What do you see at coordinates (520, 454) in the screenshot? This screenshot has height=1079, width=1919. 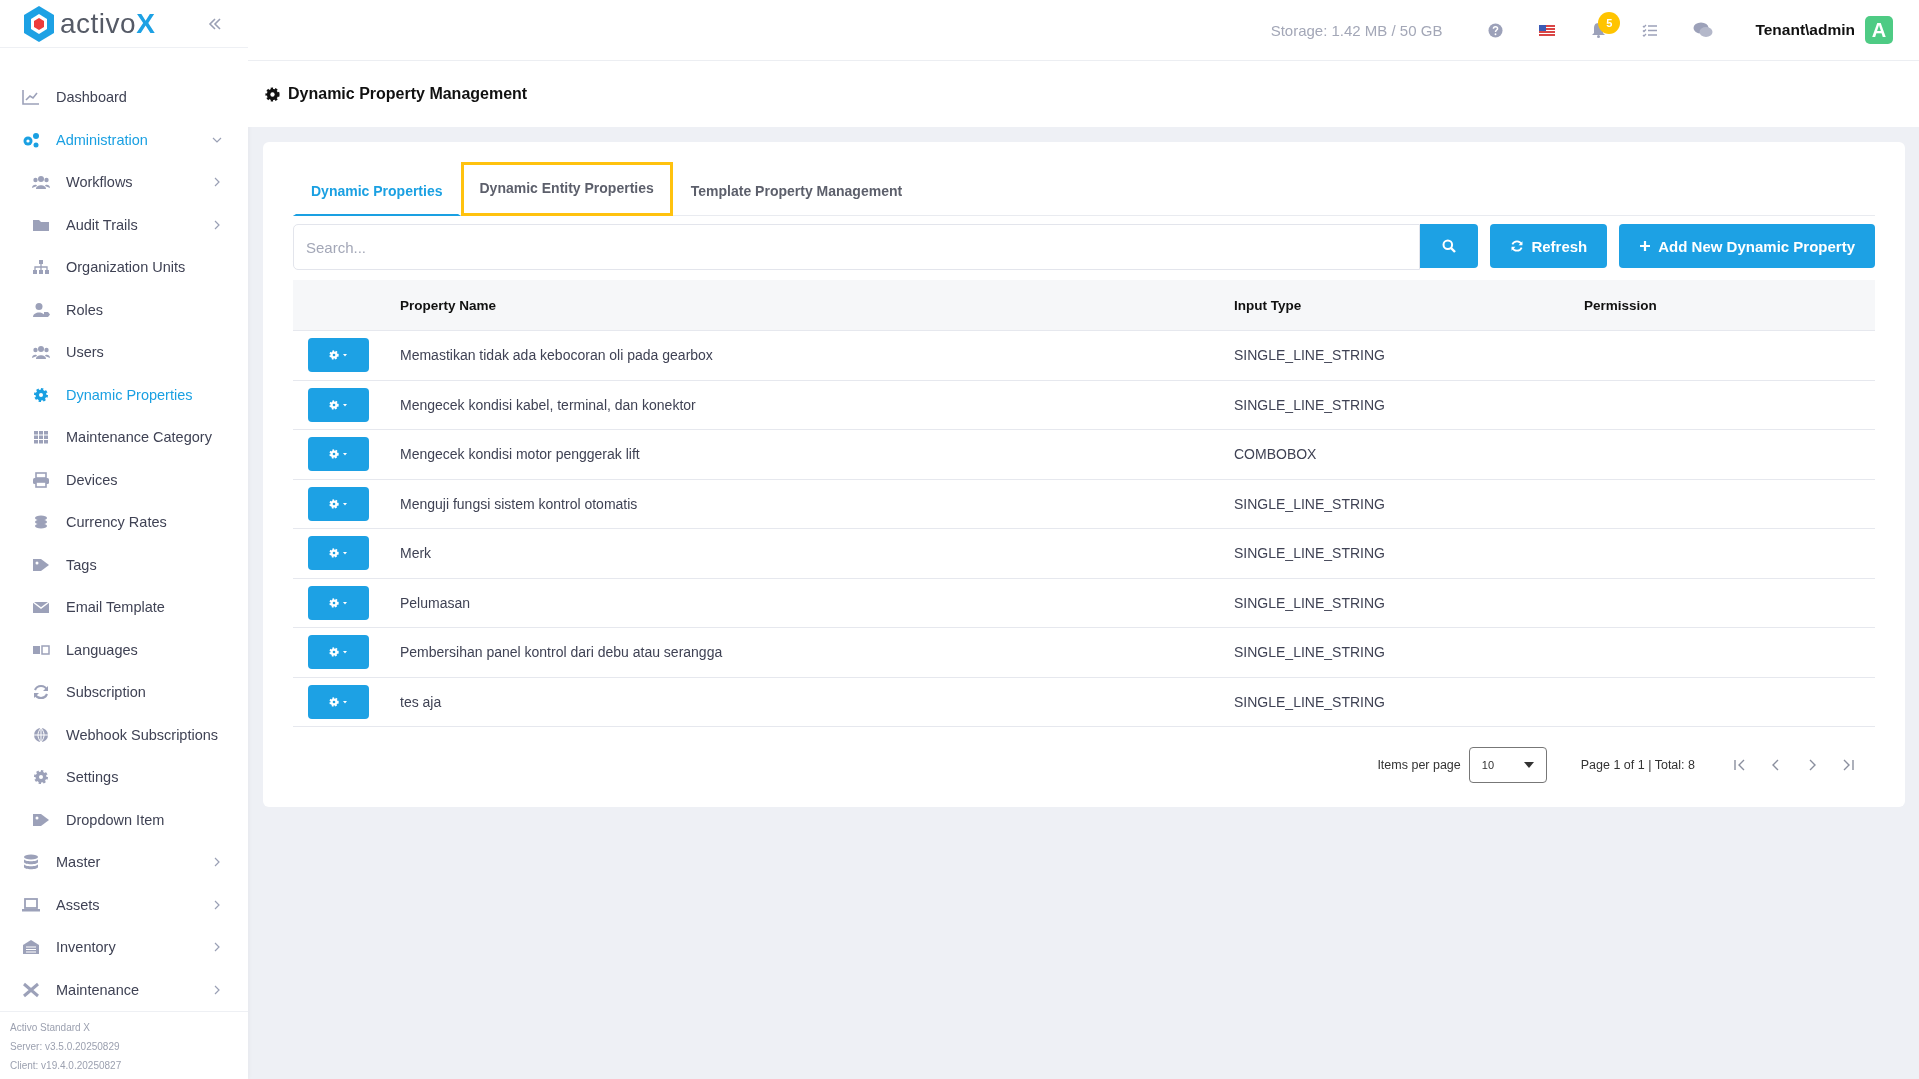 I see `table-cell-text: Mengecek kondisi motor penggerak lift` at bounding box center [520, 454].